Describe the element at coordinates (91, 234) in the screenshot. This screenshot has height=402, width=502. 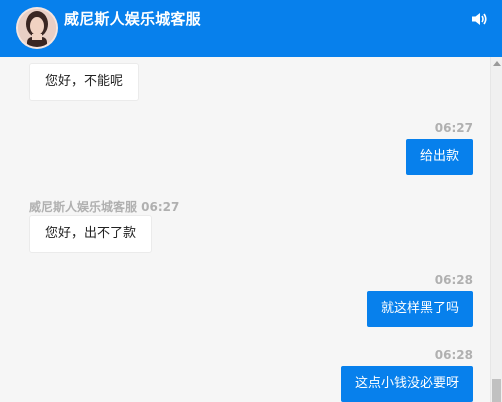
I see `message-bubble-agent: 您好，出不了款` at that location.